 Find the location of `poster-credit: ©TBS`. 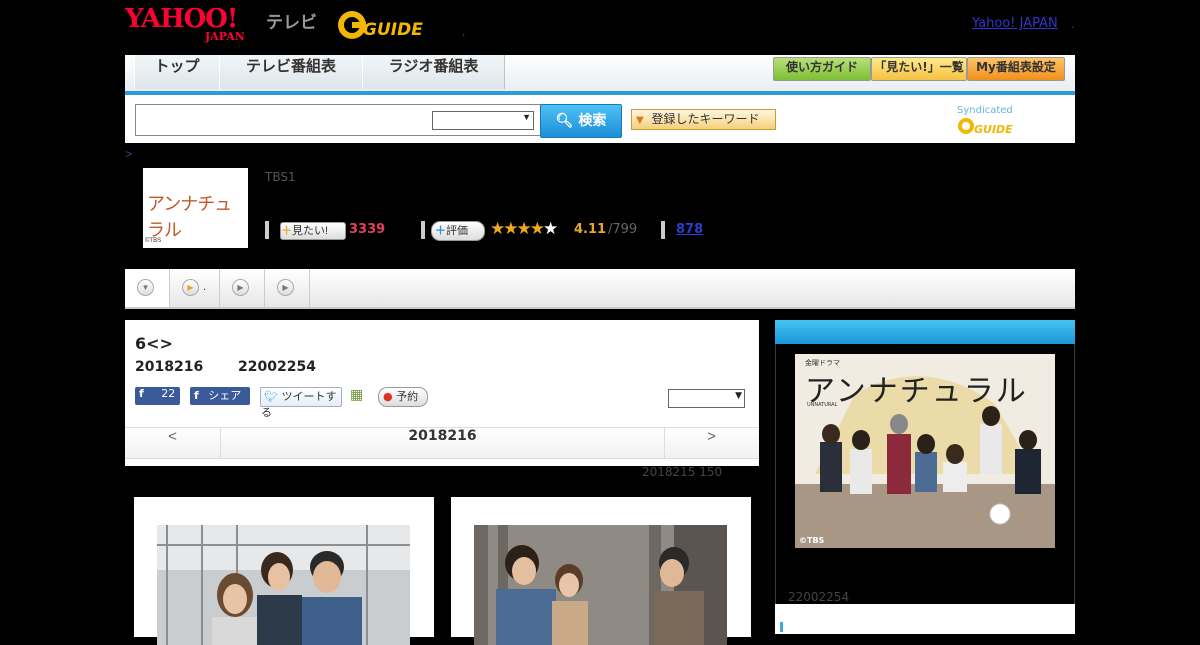

poster-credit: ©TBS is located at coordinates (812, 540).